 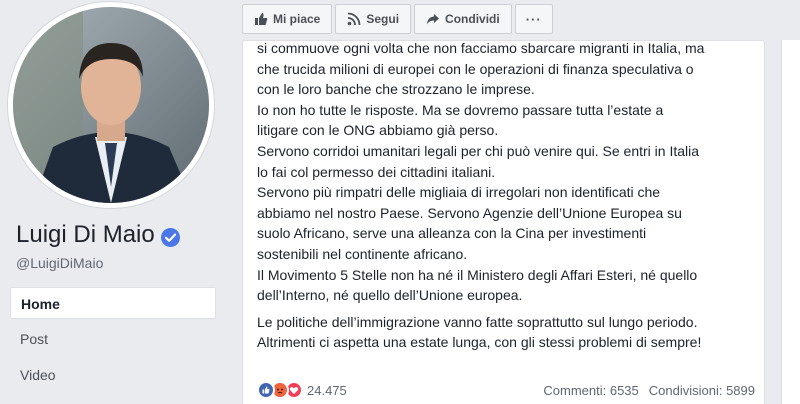 I want to click on page-handle: @LuigiDiMaio, so click(x=59, y=263).